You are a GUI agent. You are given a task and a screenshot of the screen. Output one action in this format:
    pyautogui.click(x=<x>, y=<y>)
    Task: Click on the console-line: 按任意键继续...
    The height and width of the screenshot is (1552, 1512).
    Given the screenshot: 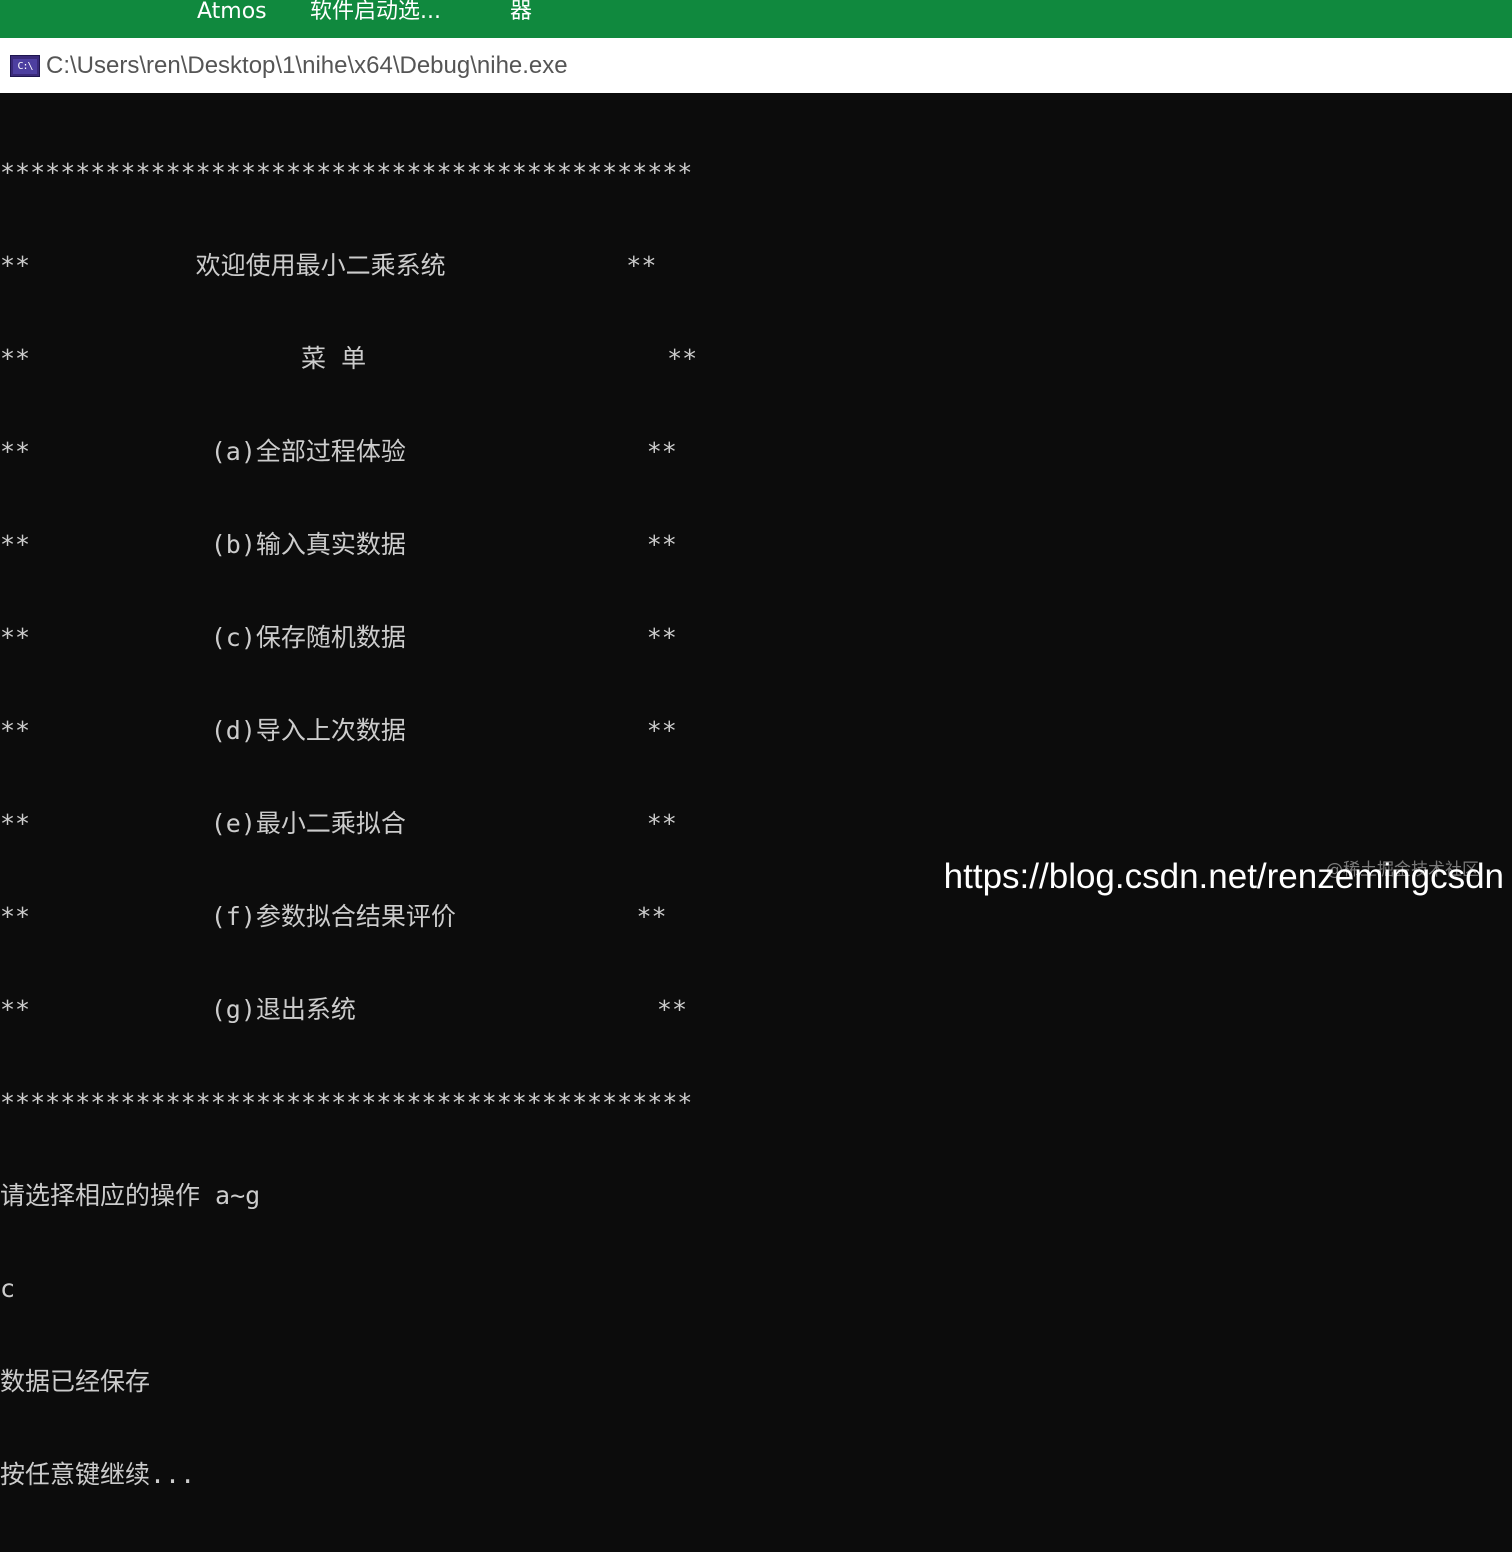 What is the action you would take?
    pyautogui.click(x=98, y=1474)
    